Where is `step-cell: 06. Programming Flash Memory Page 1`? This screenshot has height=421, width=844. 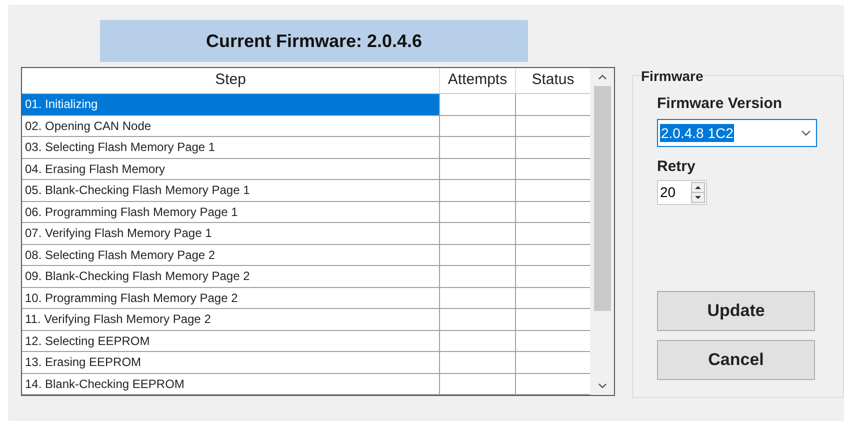
step-cell: 06. Programming Flash Memory Page 1 is located at coordinates (231, 212).